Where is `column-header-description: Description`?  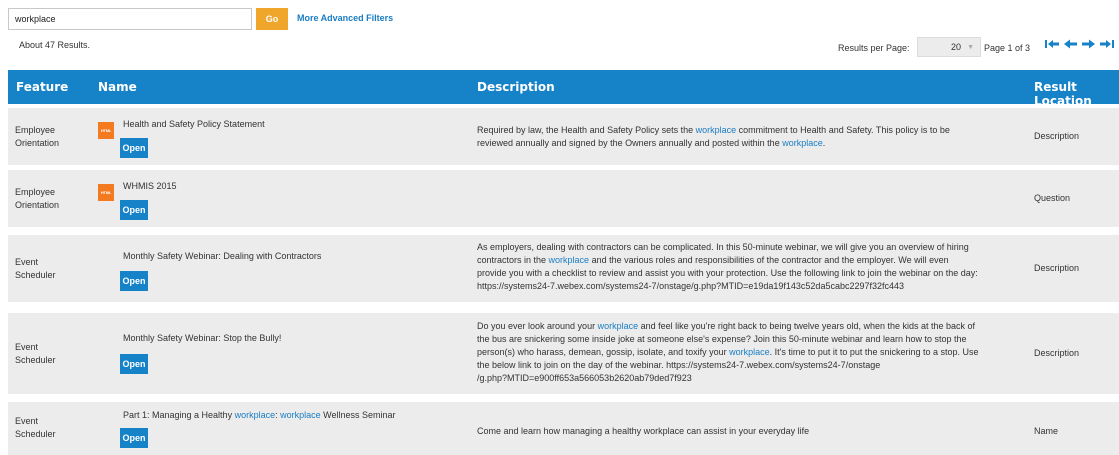
column-header-description: Description is located at coordinates (516, 87).